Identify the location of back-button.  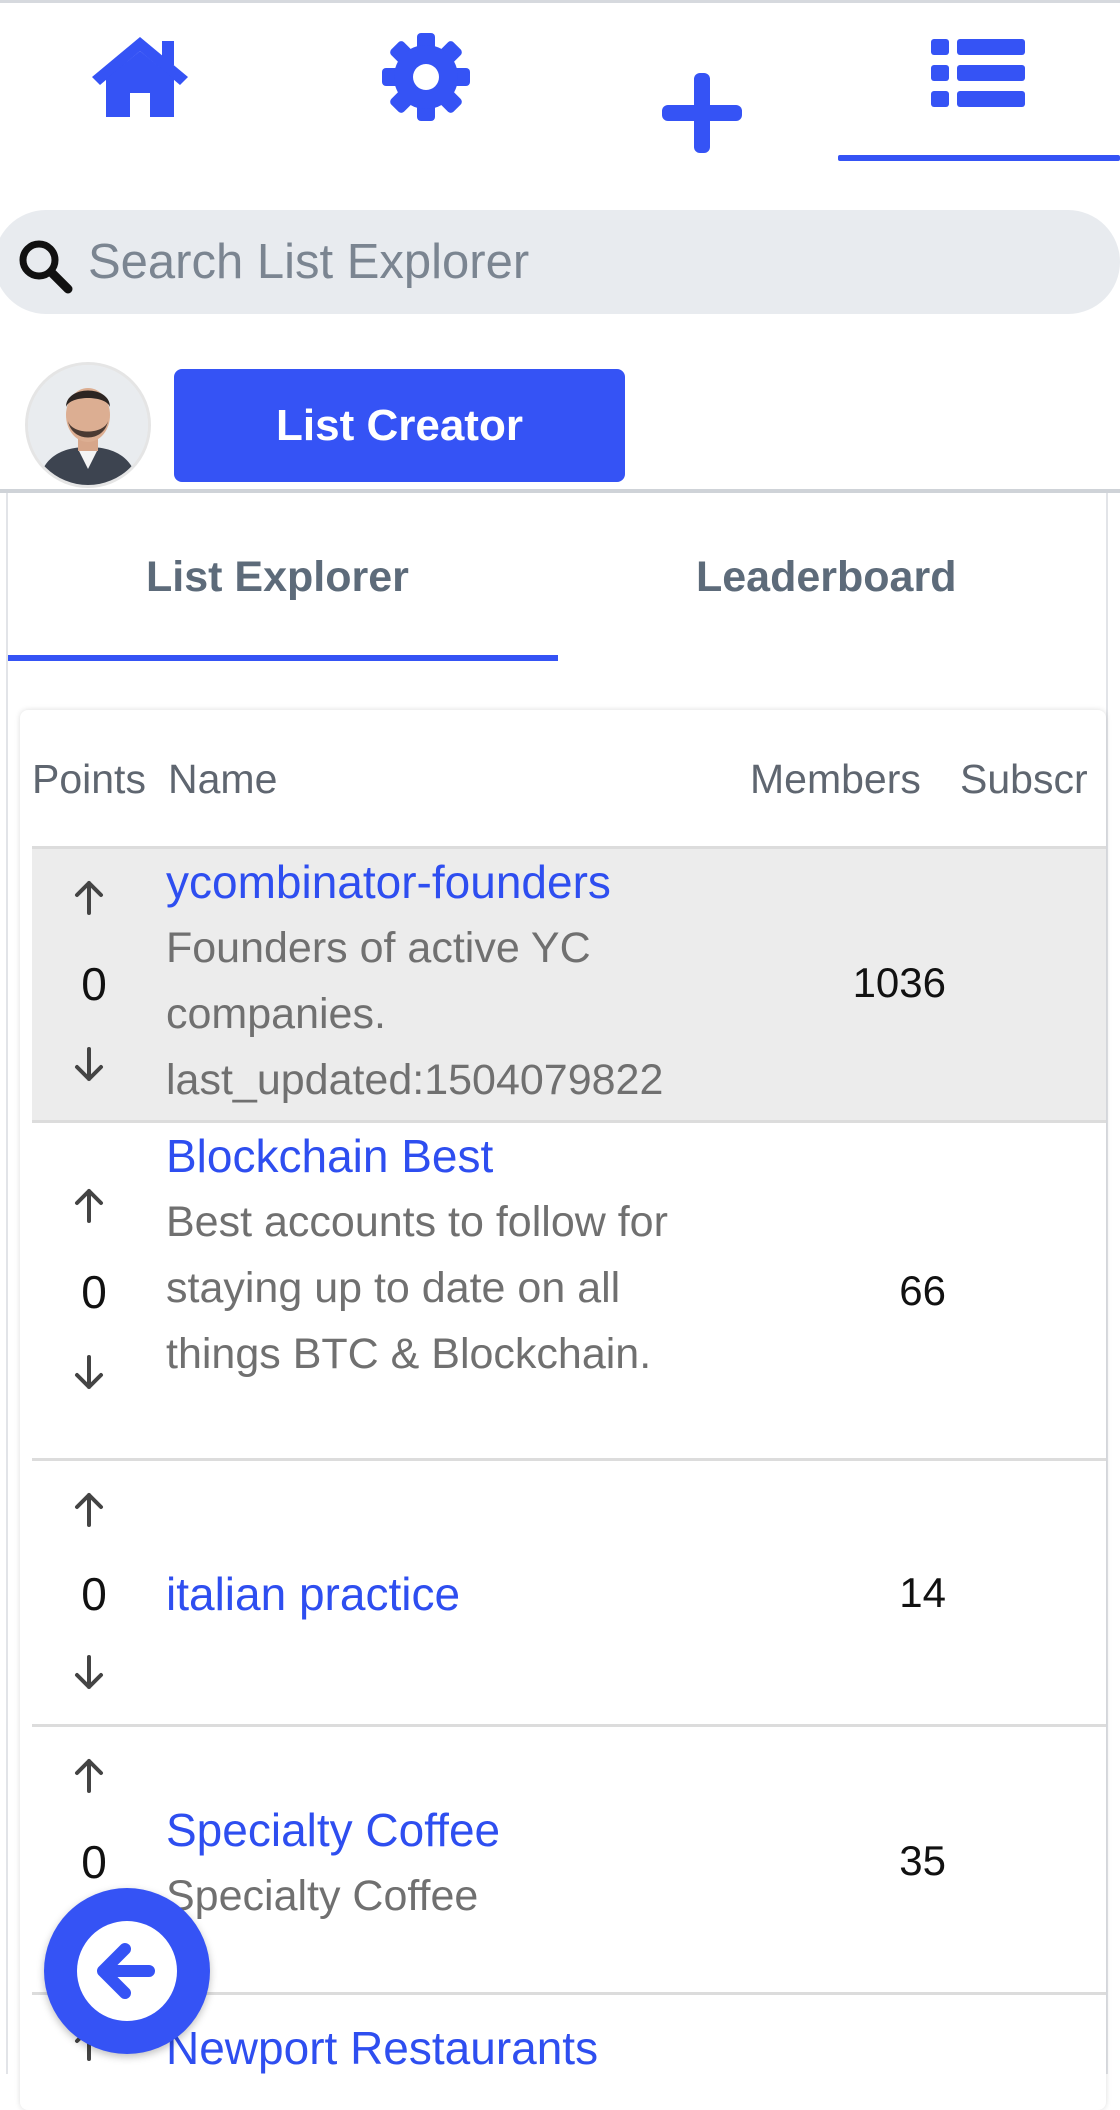
(127, 1971).